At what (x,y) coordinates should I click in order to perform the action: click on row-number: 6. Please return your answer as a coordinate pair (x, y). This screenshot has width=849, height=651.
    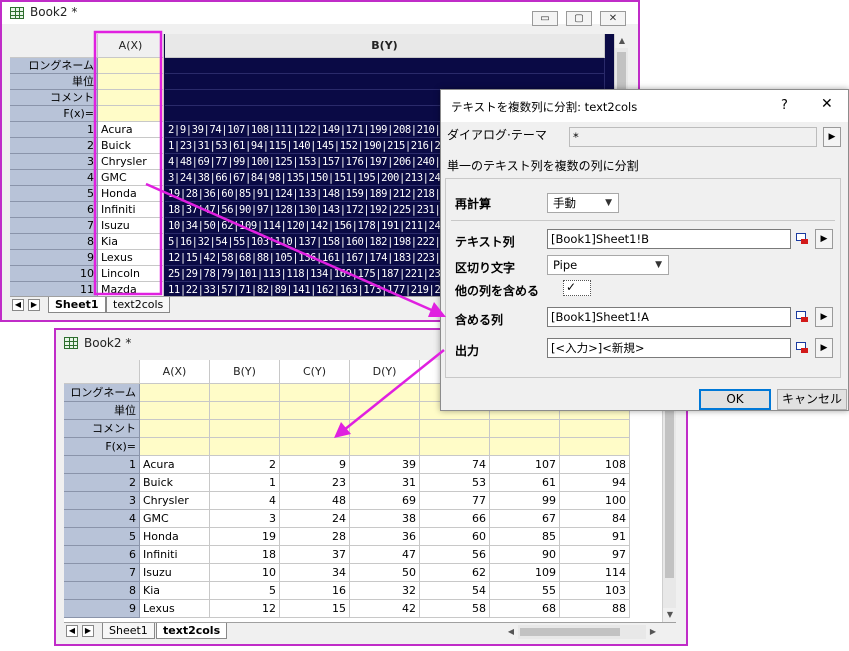
    Looking at the image, I should click on (54, 210).